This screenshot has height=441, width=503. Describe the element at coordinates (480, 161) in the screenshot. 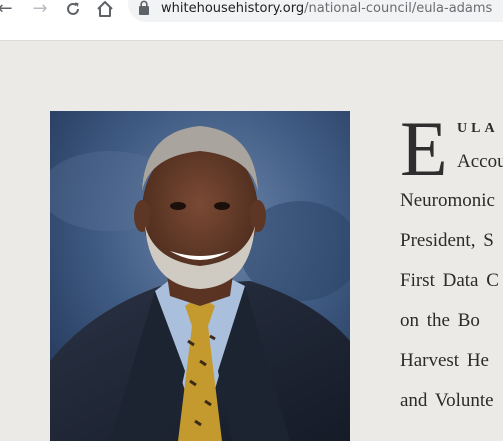

I see `bio-line: Accou` at that location.